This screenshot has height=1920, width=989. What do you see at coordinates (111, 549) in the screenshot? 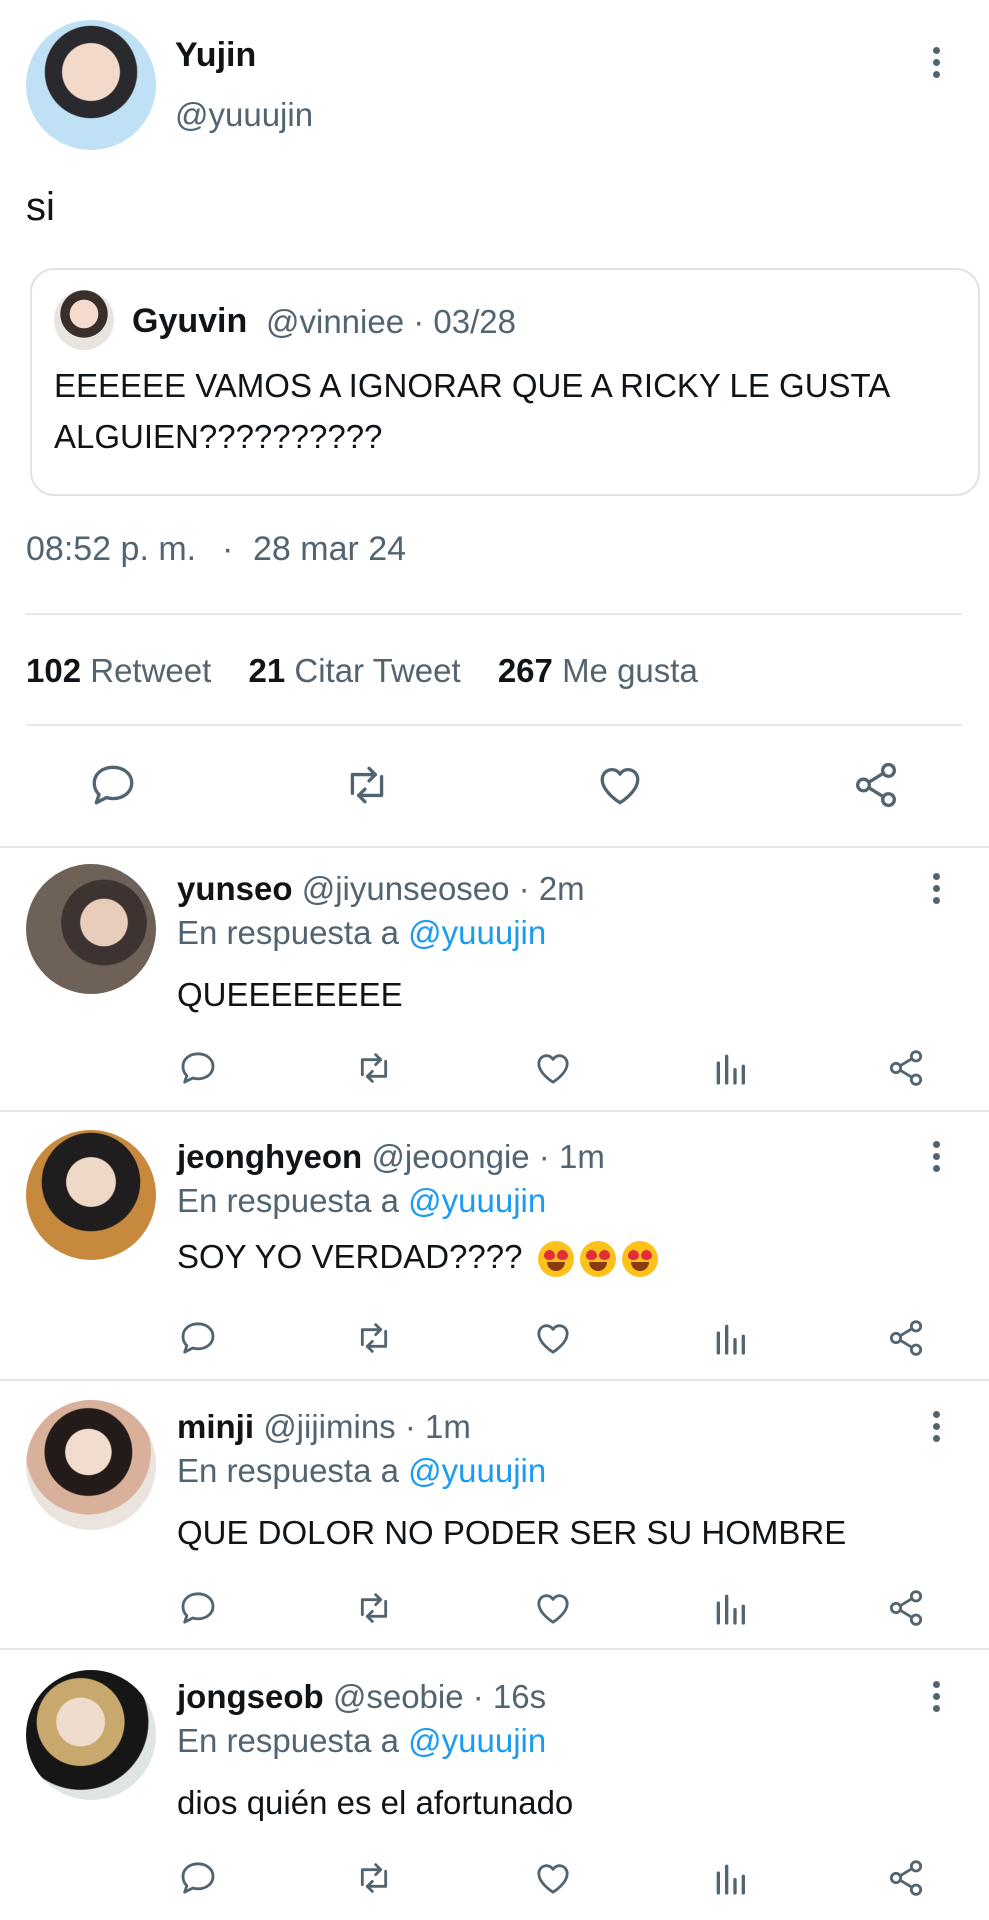
I see `tweet-time: 08:52 p. m.` at bounding box center [111, 549].